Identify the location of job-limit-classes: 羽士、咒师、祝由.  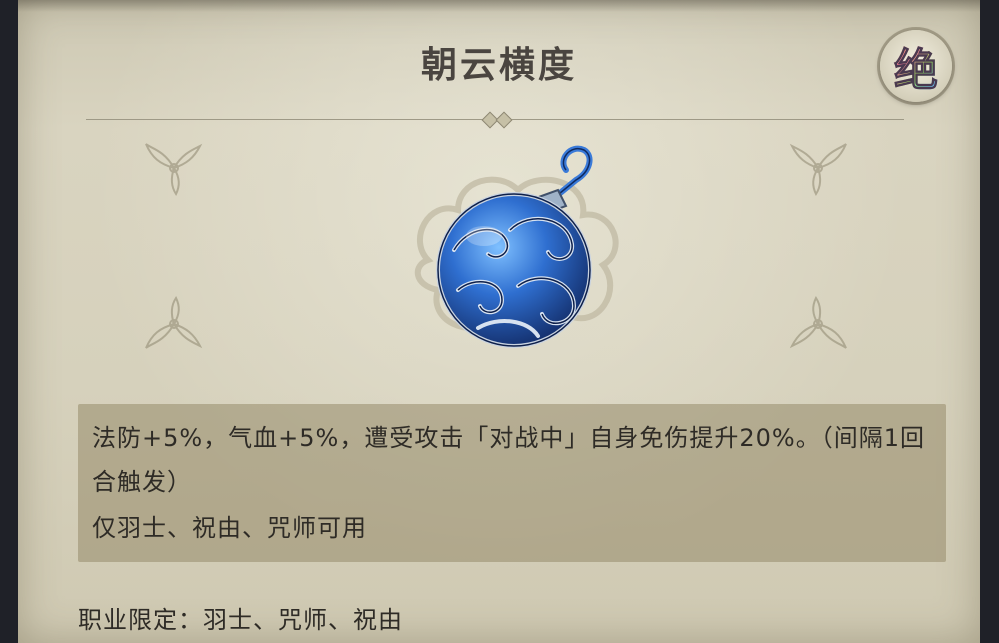
(303, 620).